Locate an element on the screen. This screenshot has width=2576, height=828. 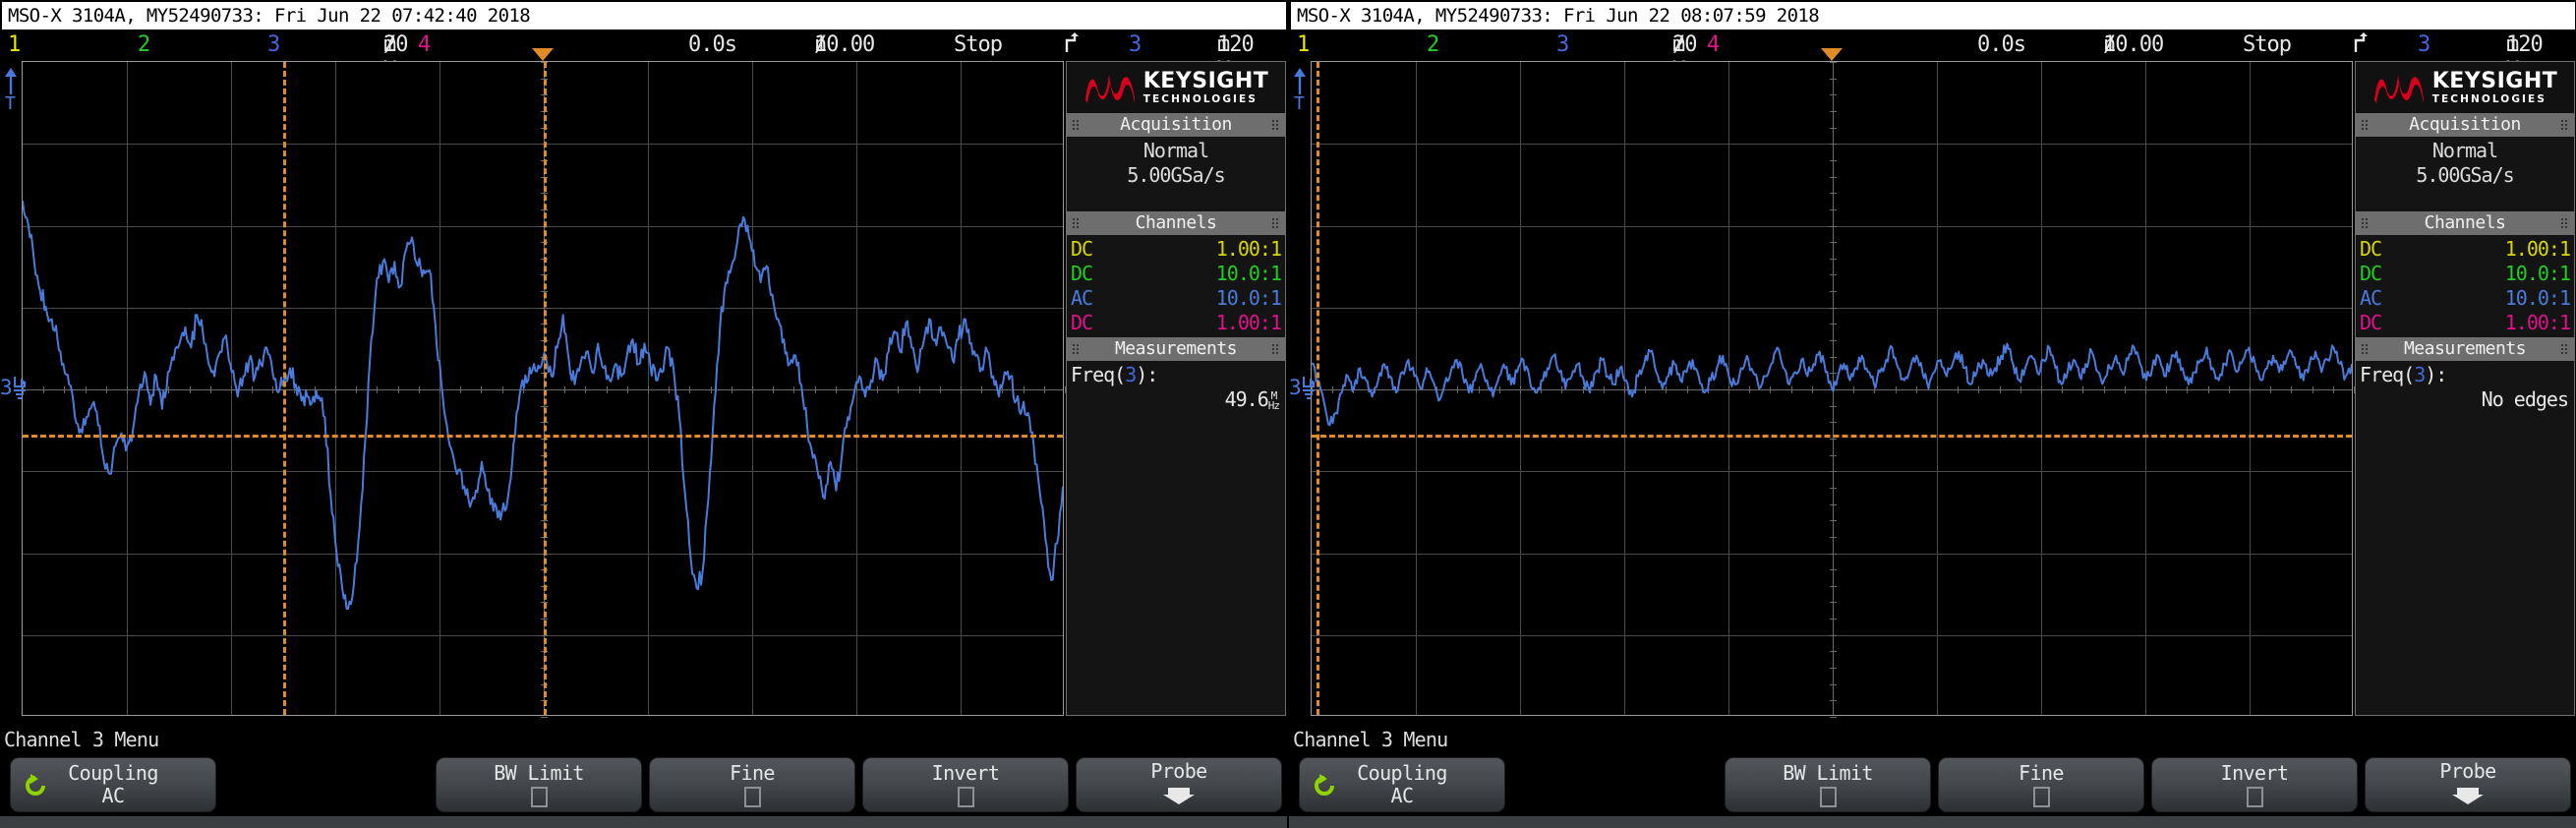
channel-probe-ratio: 10.0:1 is located at coordinates (2537, 298).